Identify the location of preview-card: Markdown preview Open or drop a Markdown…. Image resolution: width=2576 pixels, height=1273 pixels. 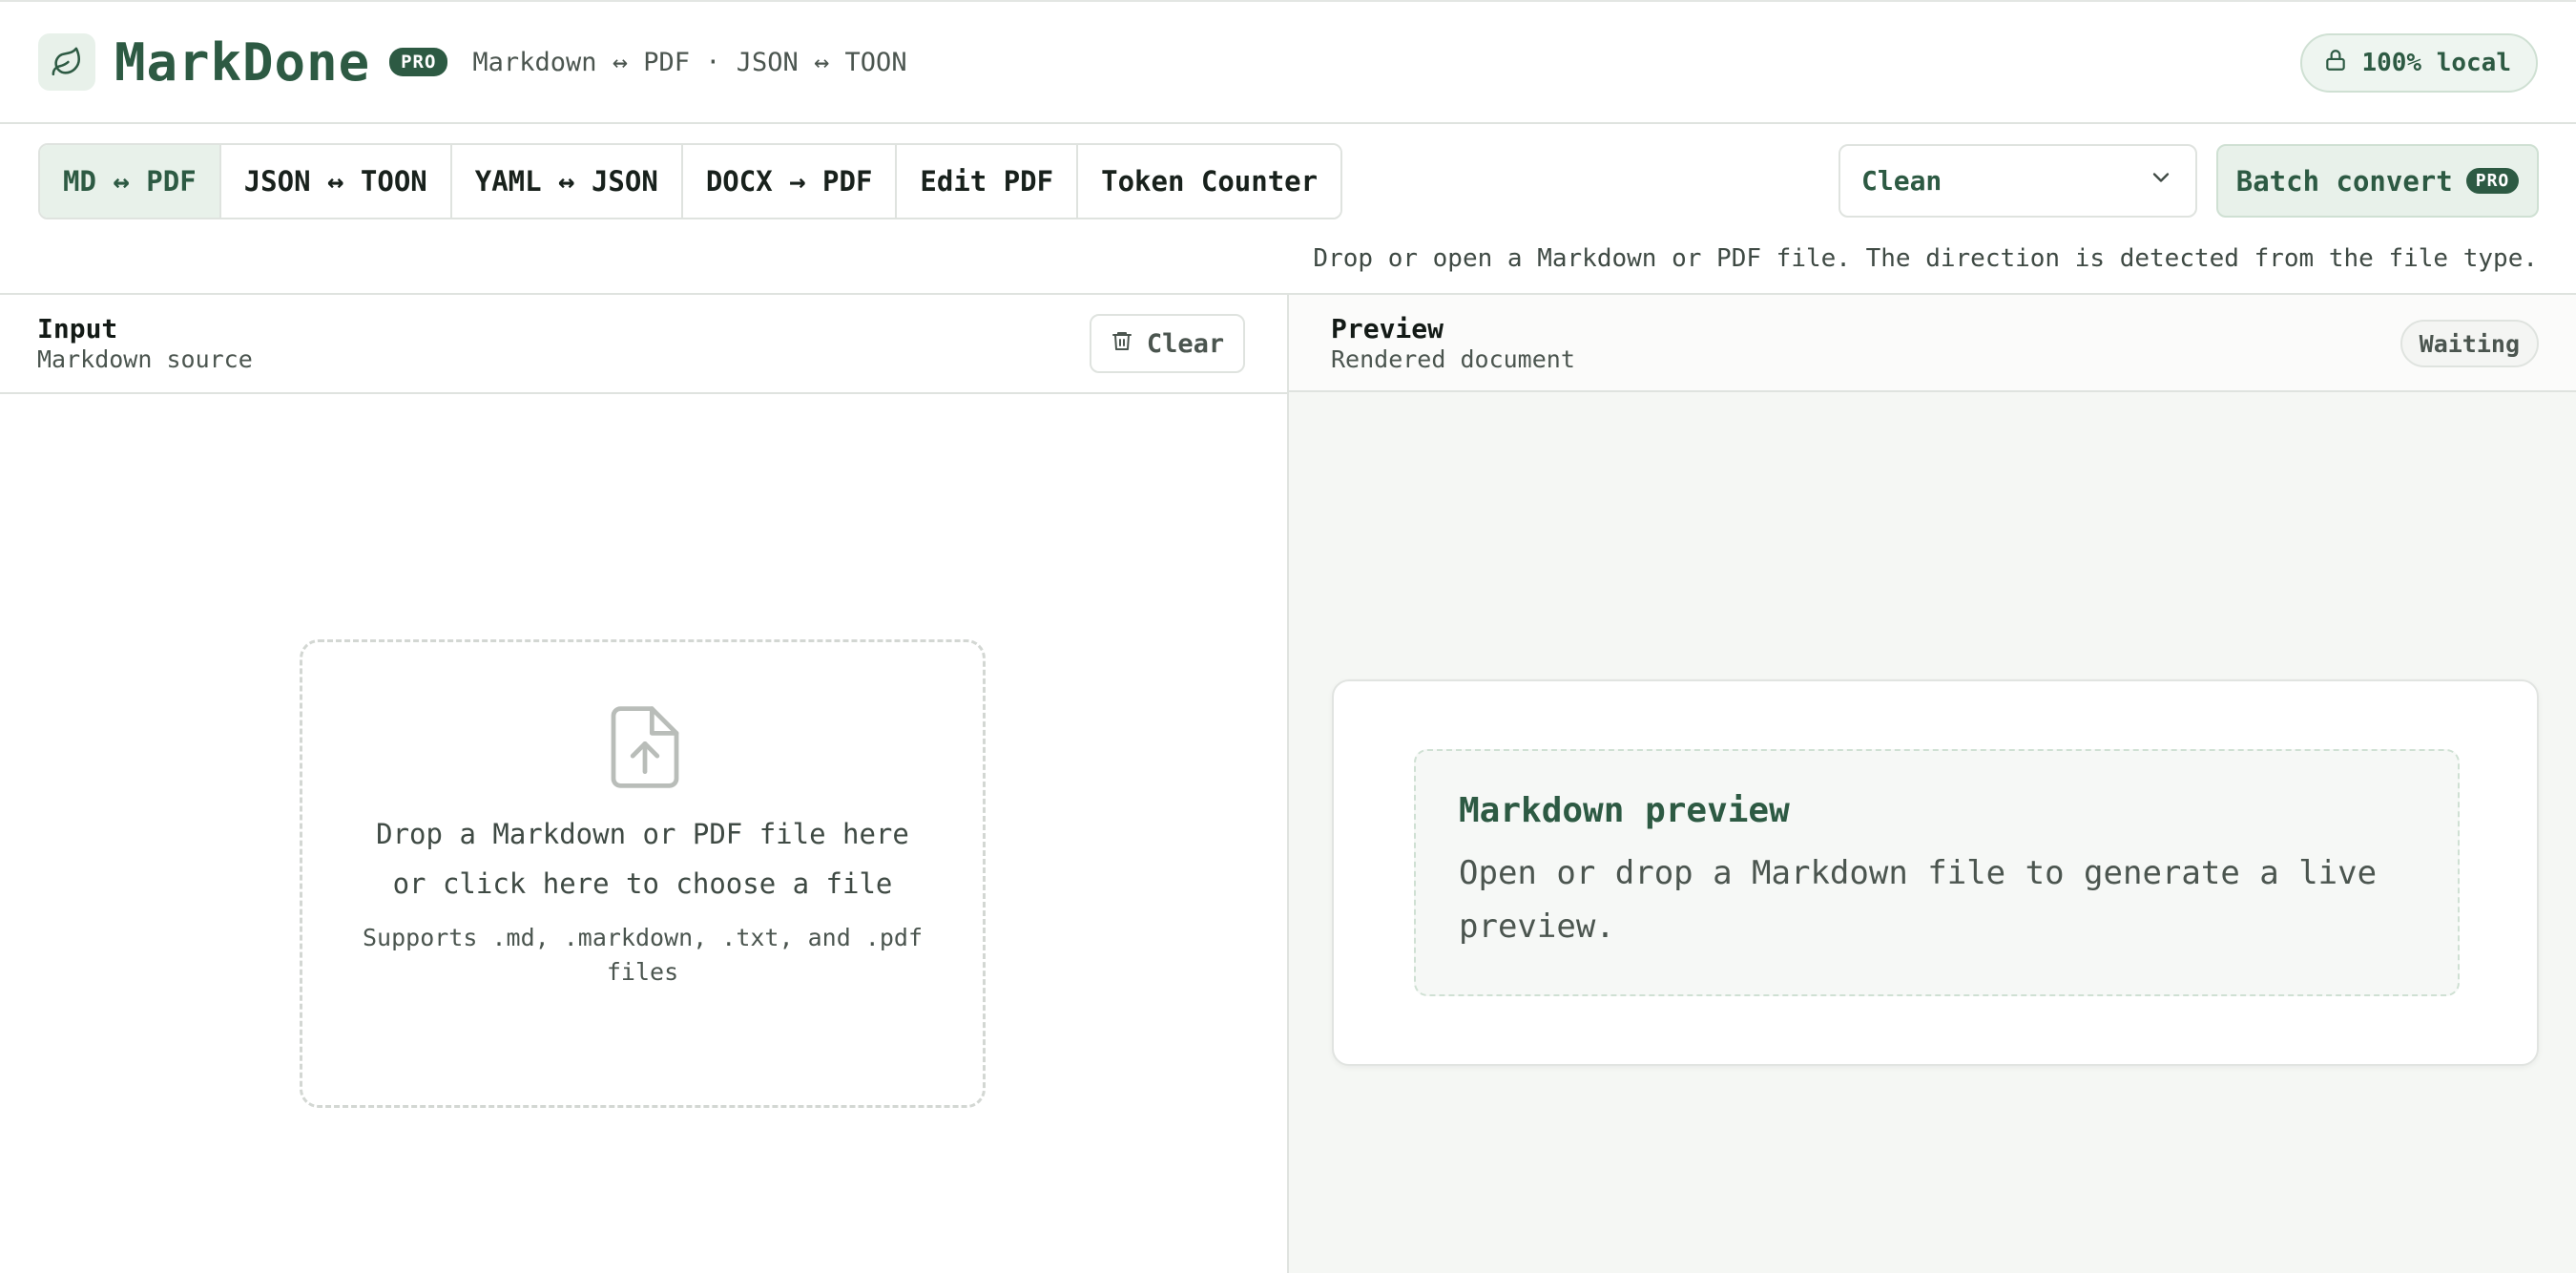
(1935, 872).